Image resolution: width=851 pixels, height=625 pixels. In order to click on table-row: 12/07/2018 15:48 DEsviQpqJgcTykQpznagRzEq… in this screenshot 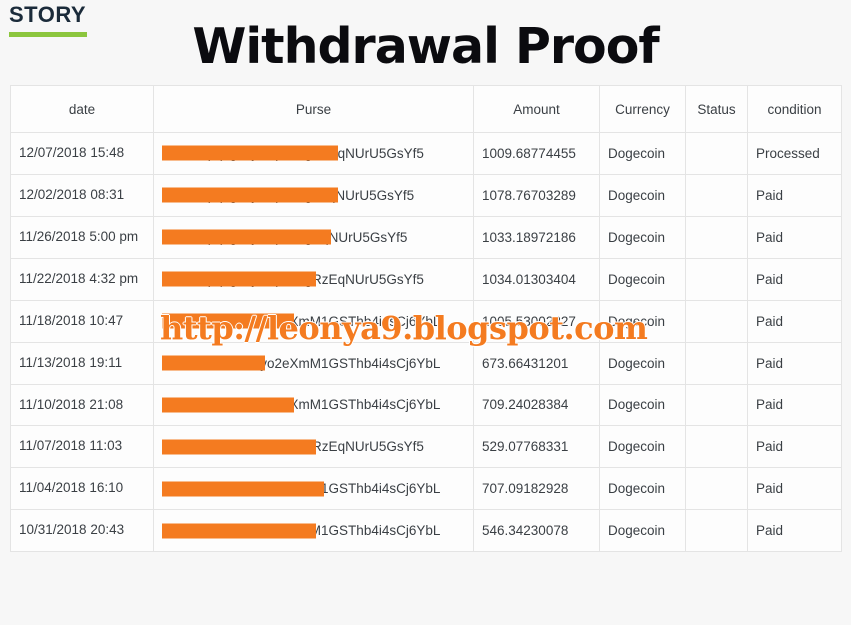, I will do `click(426, 153)`.